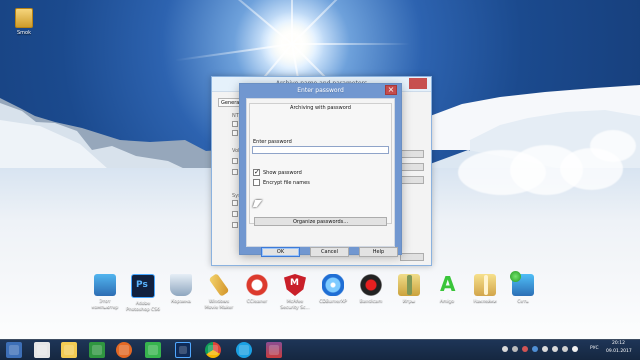 The image size is (640, 360). Describe the element at coordinates (320, 108) in the screenshot. I see `dialog-heading: Archiving with password` at that location.